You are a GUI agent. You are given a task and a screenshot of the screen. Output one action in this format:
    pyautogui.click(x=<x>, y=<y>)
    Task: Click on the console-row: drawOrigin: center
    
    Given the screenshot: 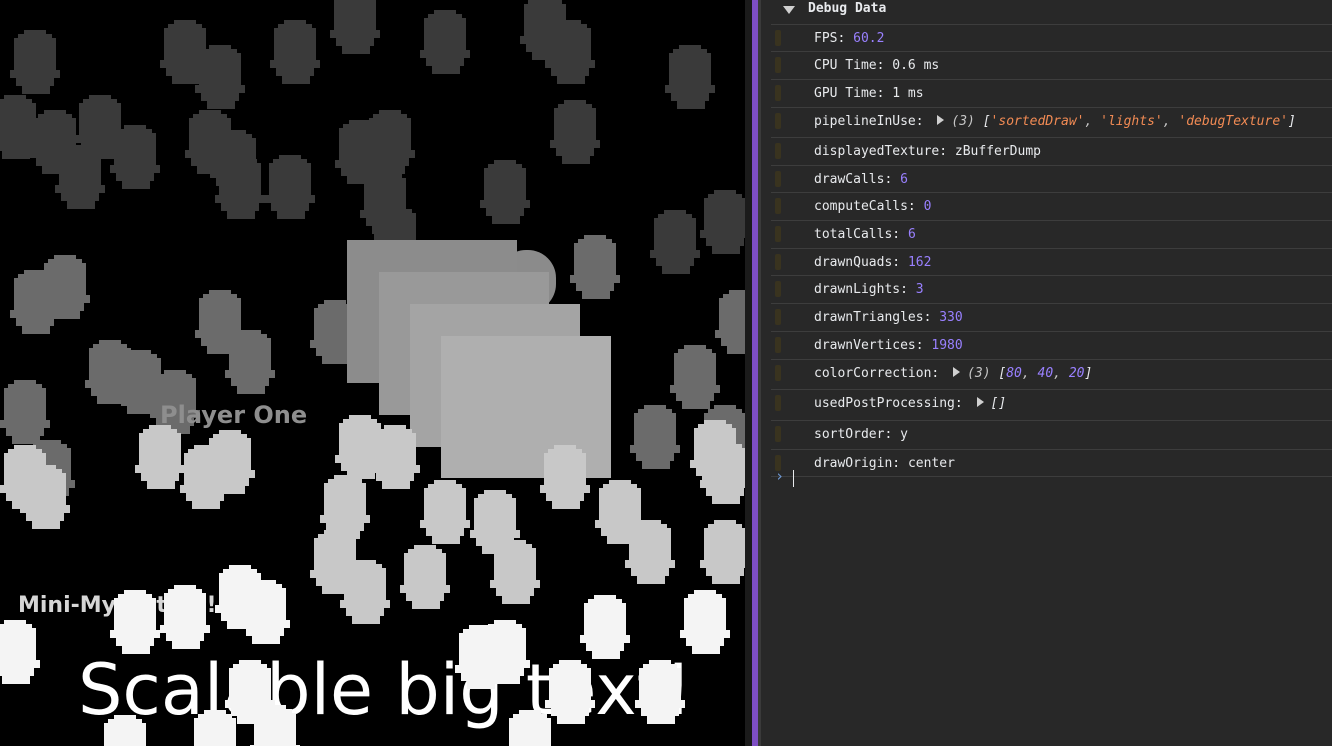 What is the action you would take?
    pyautogui.click(x=1051, y=463)
    